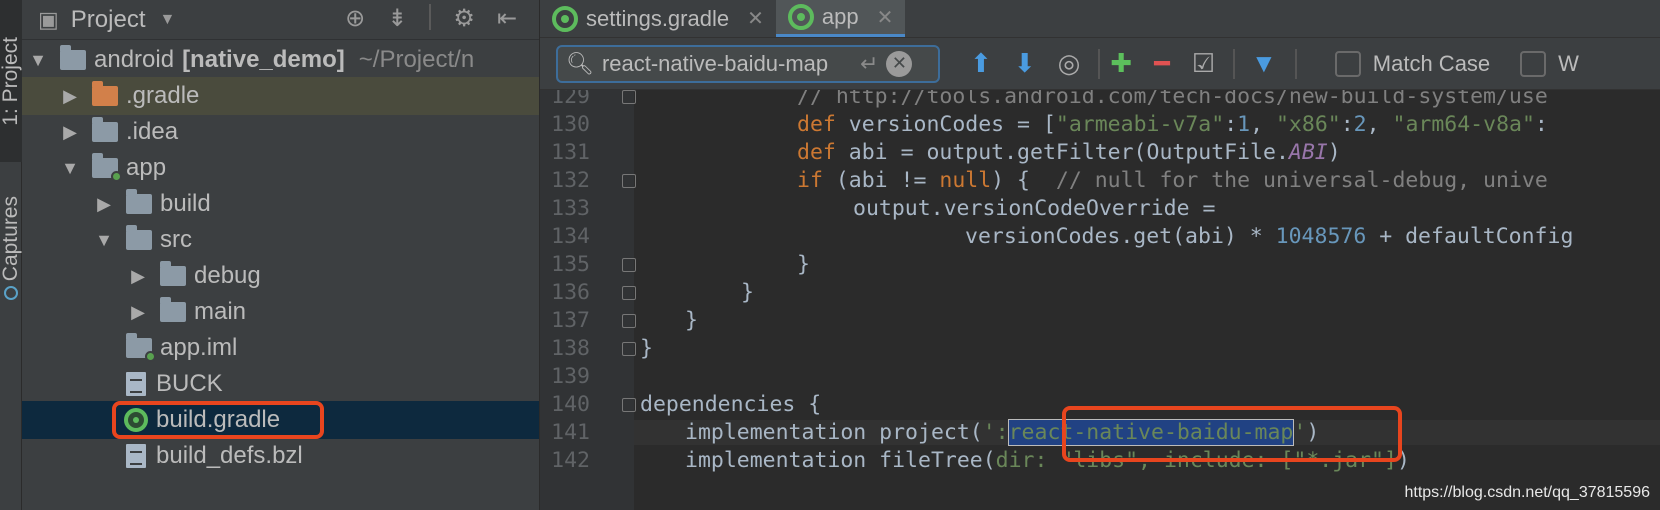  I want to click on tree-item-idea: ▶ .idea, so click(280, 132).